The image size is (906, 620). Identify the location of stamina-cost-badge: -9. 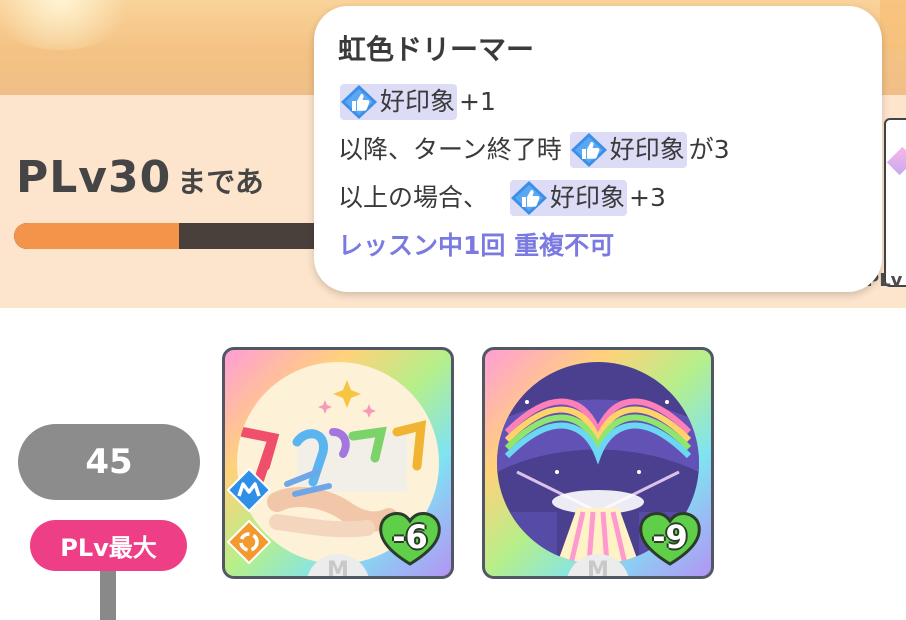
(670, 538).